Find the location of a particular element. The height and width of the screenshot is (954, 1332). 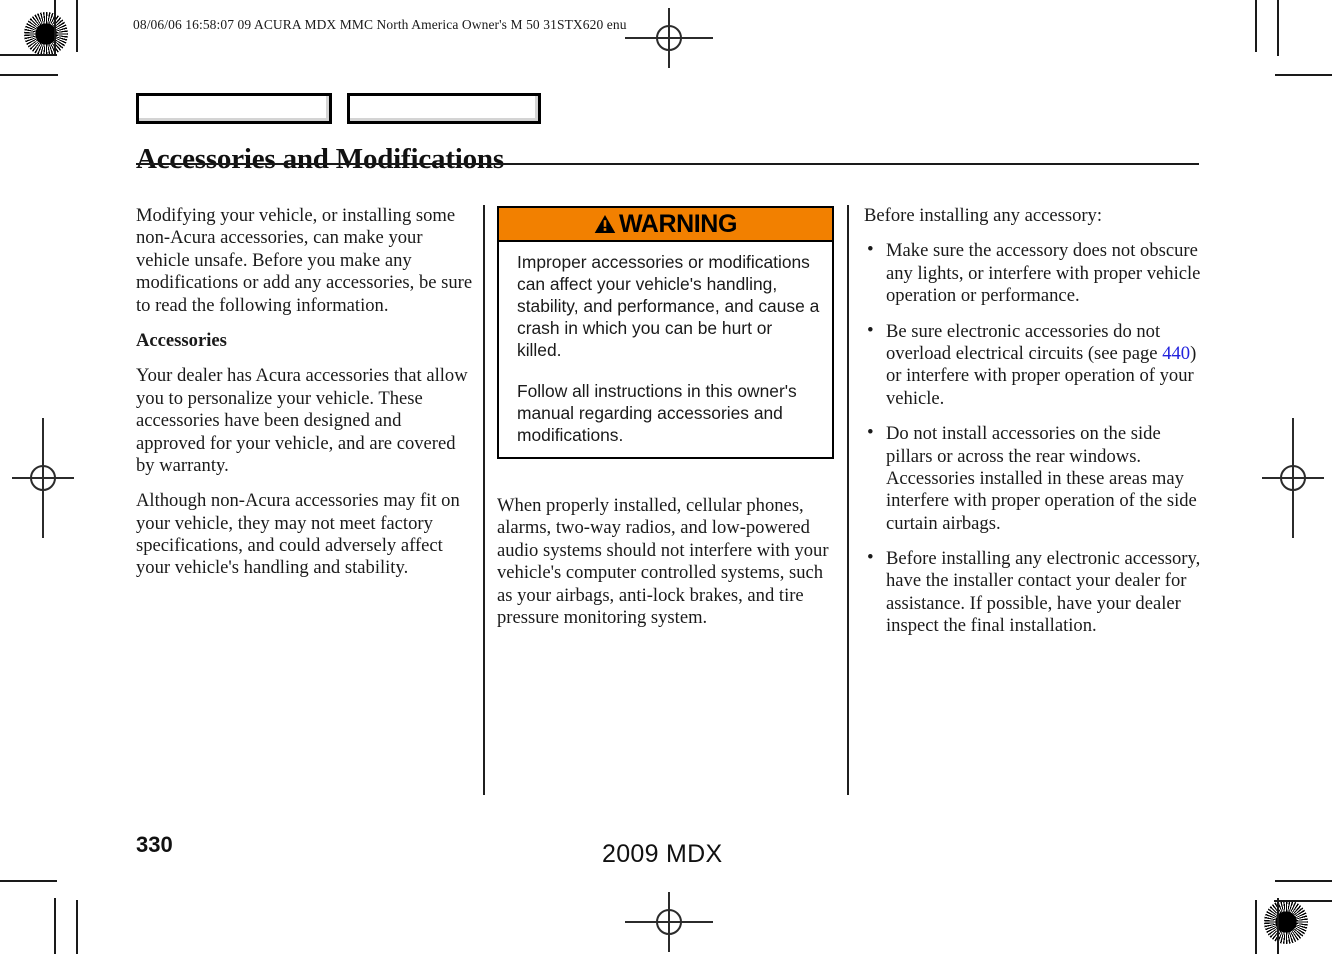

model-year-label: 2009 MDX is located at coordinates (662, 854).